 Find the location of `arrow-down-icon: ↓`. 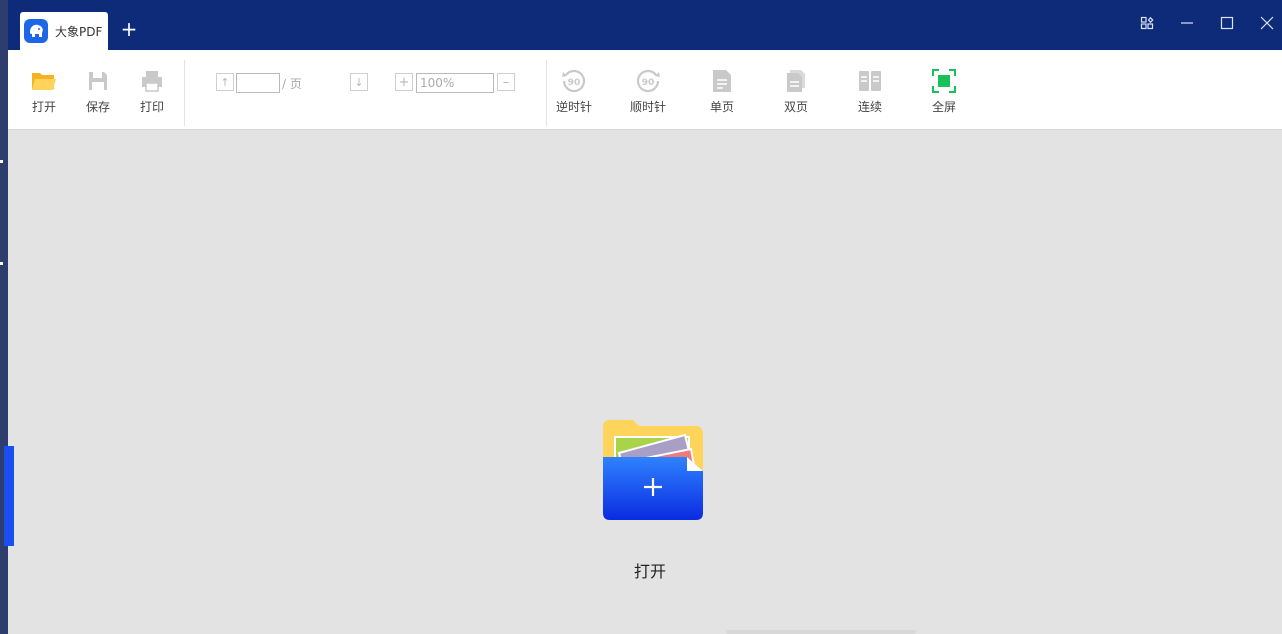

arrow-down-icon: ↓ is located at coordinates (359, 82).